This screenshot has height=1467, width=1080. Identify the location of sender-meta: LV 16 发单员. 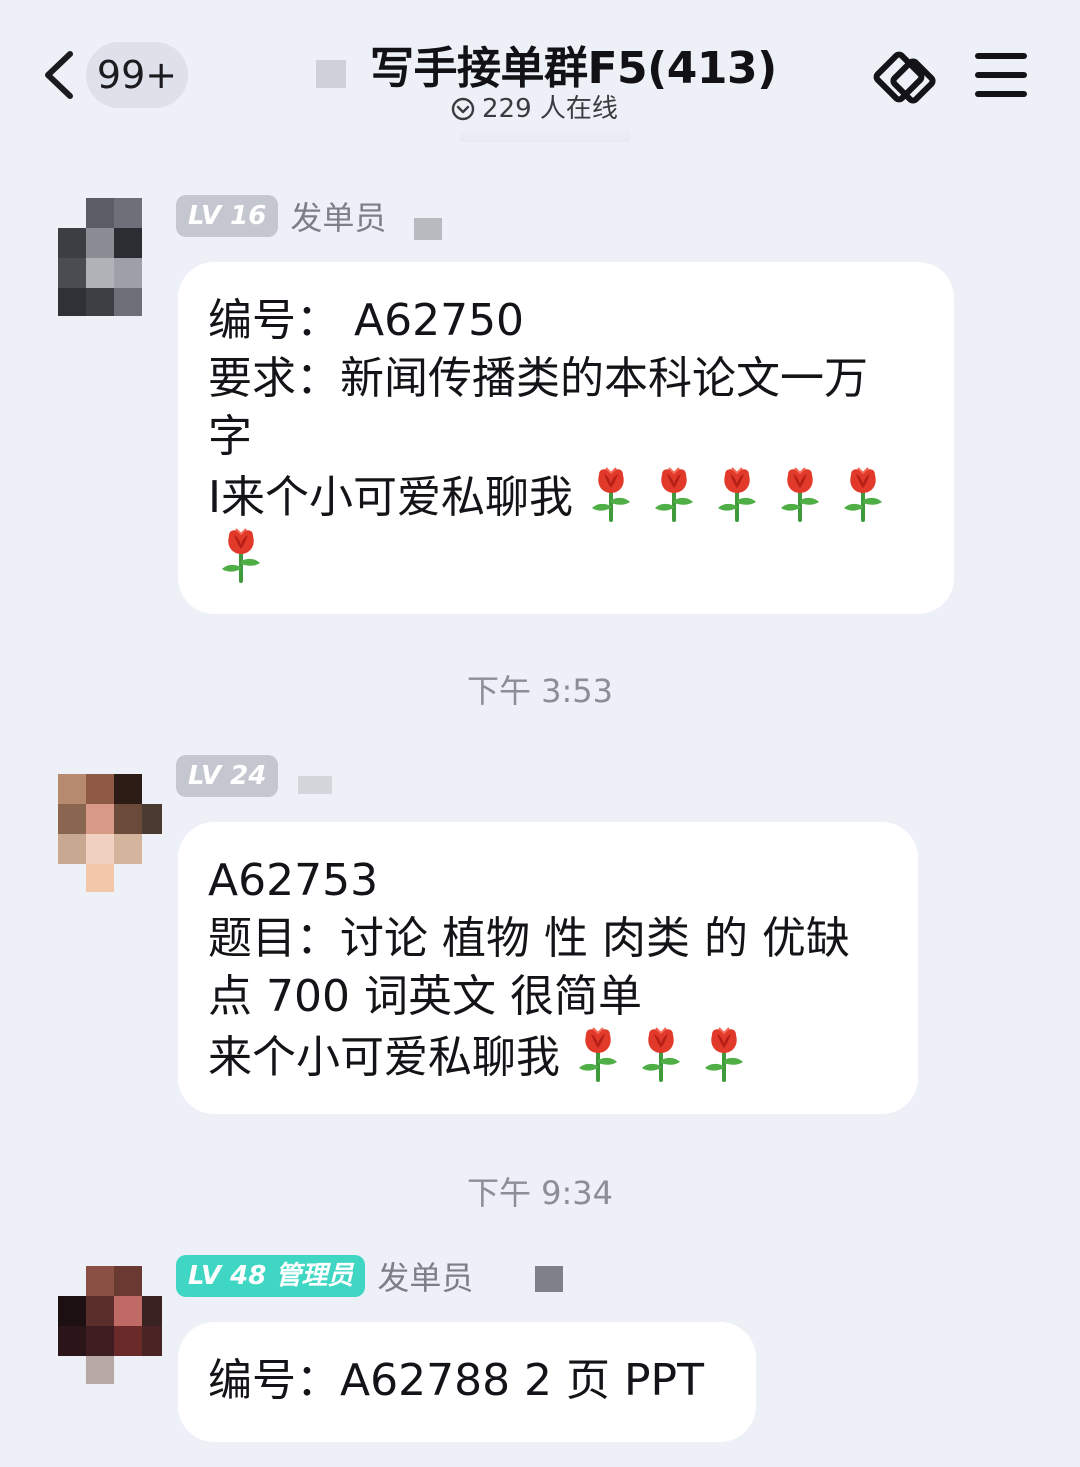
(309, 217).